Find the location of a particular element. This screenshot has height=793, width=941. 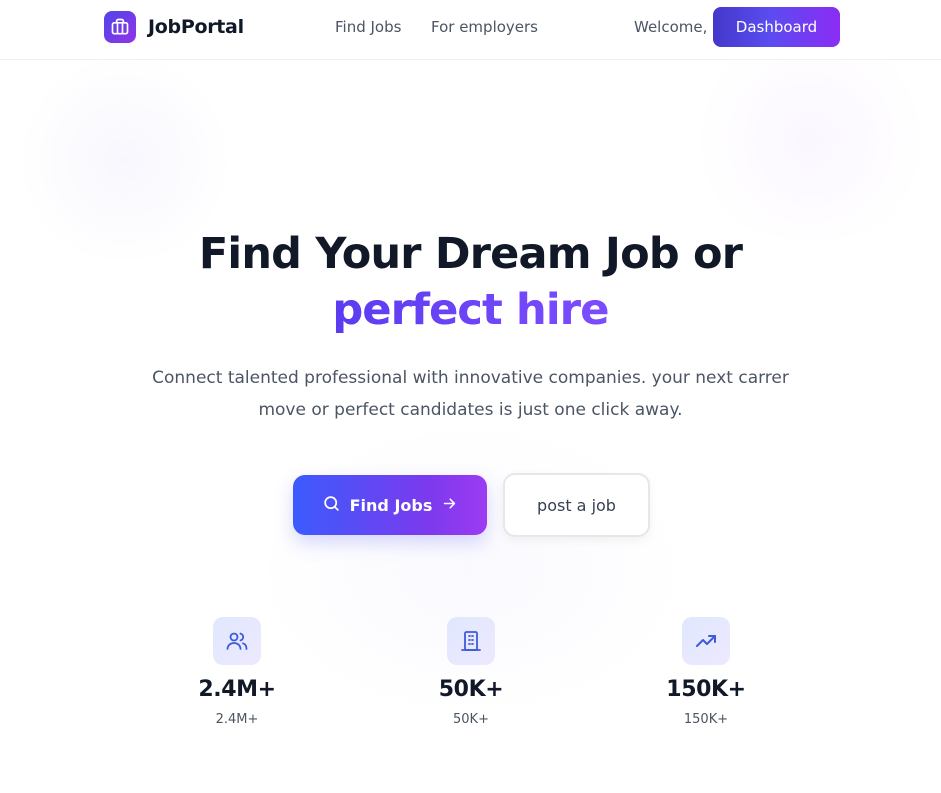

nav-find-jobs: Find Jobs is located at coordinates (368, 27).